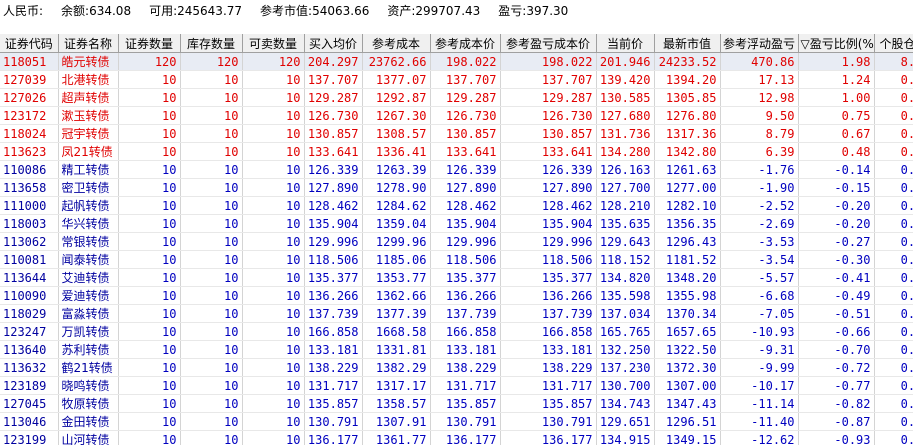 The height and width of the screenshot is (445, 913). I want to click on column-header: 买入均价, so click(333, 43).